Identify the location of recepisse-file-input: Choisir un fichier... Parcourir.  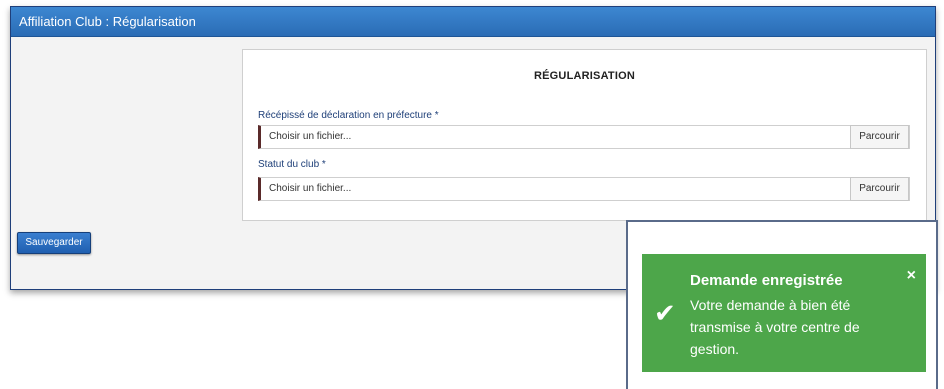
(584, 137).